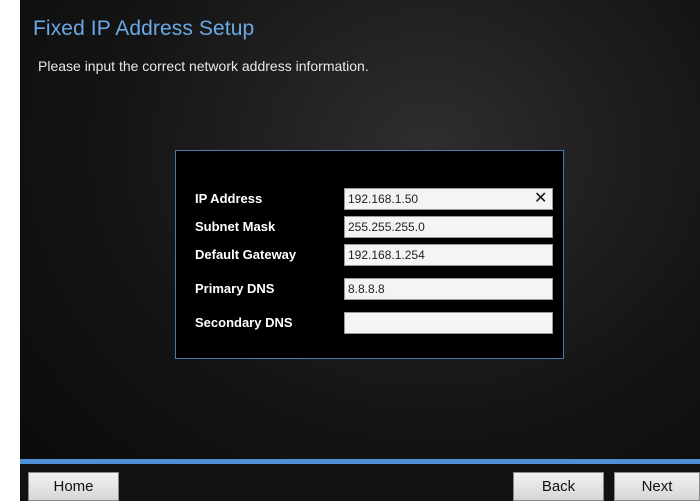 This screenshot has height=501, width=700. What do you see at coordinates (540, 199) in the screenshot?
I see `clear-input-icon: ✕` at bounding box center [540, 199].